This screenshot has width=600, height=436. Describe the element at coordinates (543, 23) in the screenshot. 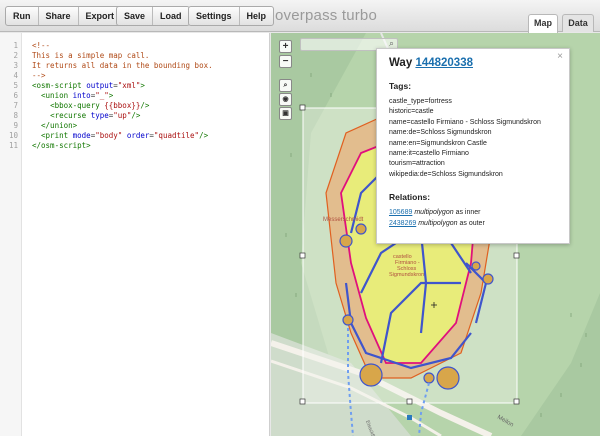

I see `tab-map: Map` at that location.